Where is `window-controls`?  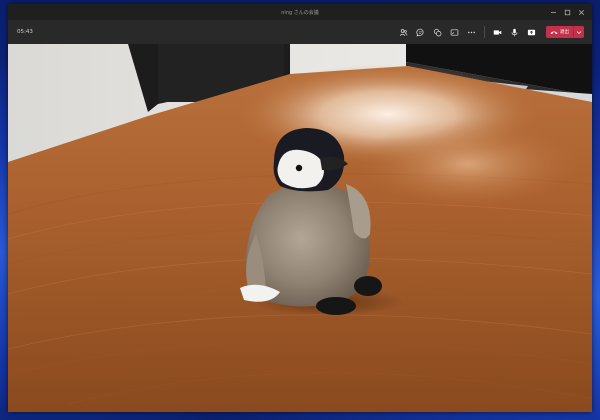
window-controls is located at coordinates (567, 12).